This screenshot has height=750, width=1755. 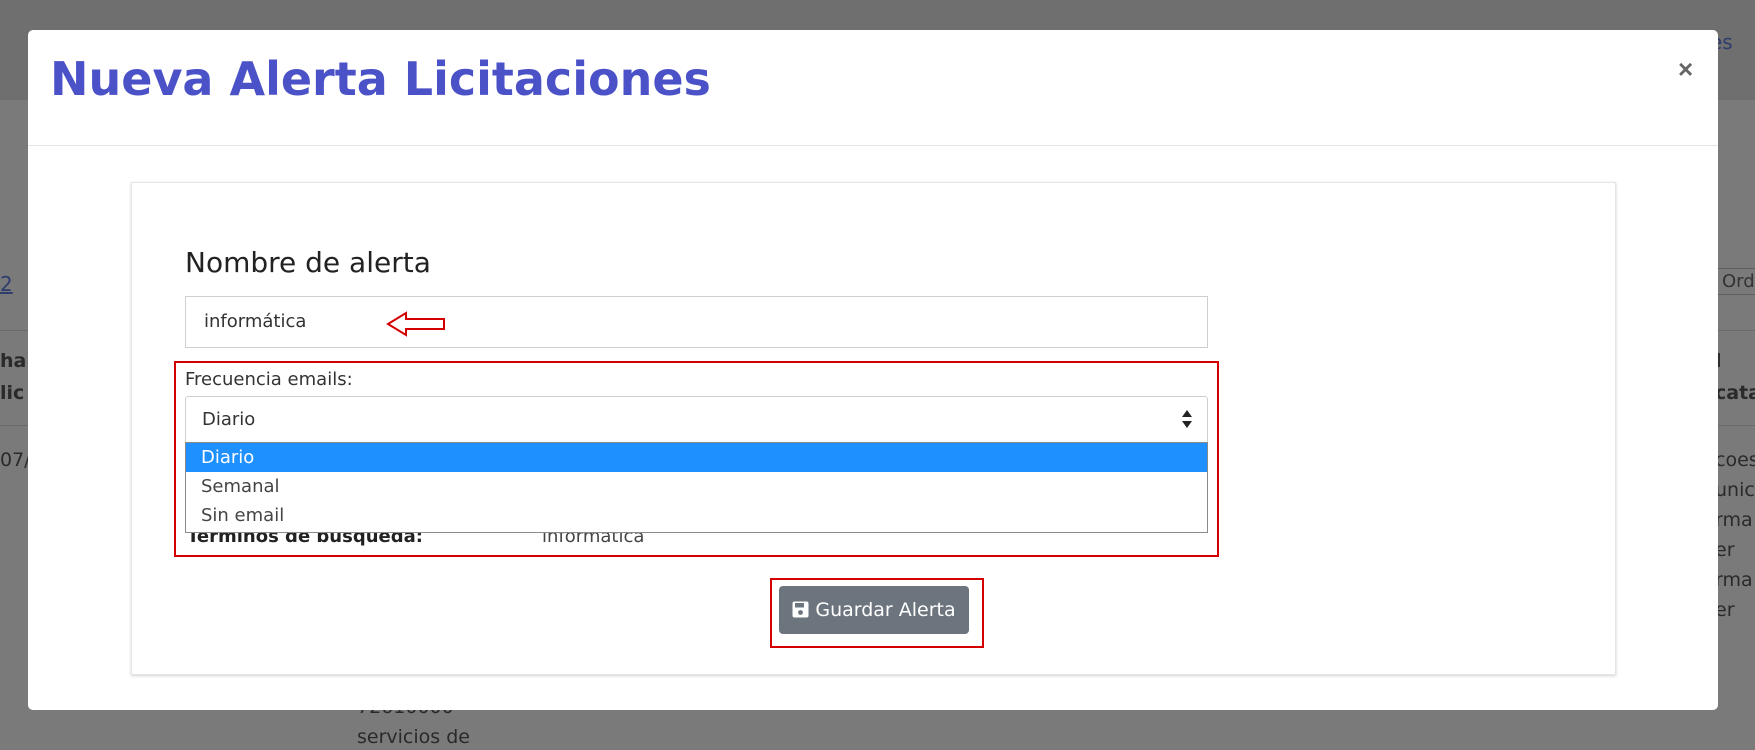 I want to click on modal-header: Nueva Alerta Licitaciones ×, so click(x=873, y=88).